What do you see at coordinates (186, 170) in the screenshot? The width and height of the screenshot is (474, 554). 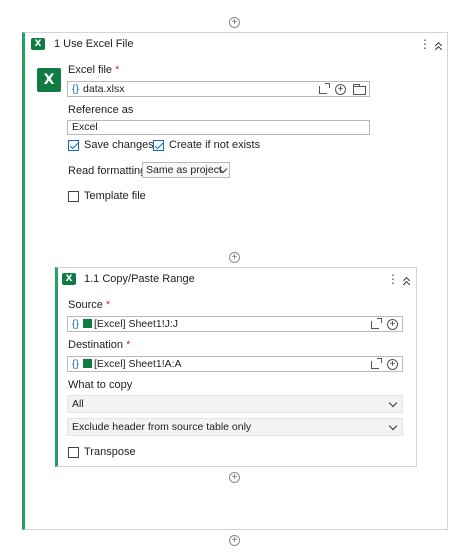 I see `read-formatting-select: Same as project` at bounding box center [186, 170].